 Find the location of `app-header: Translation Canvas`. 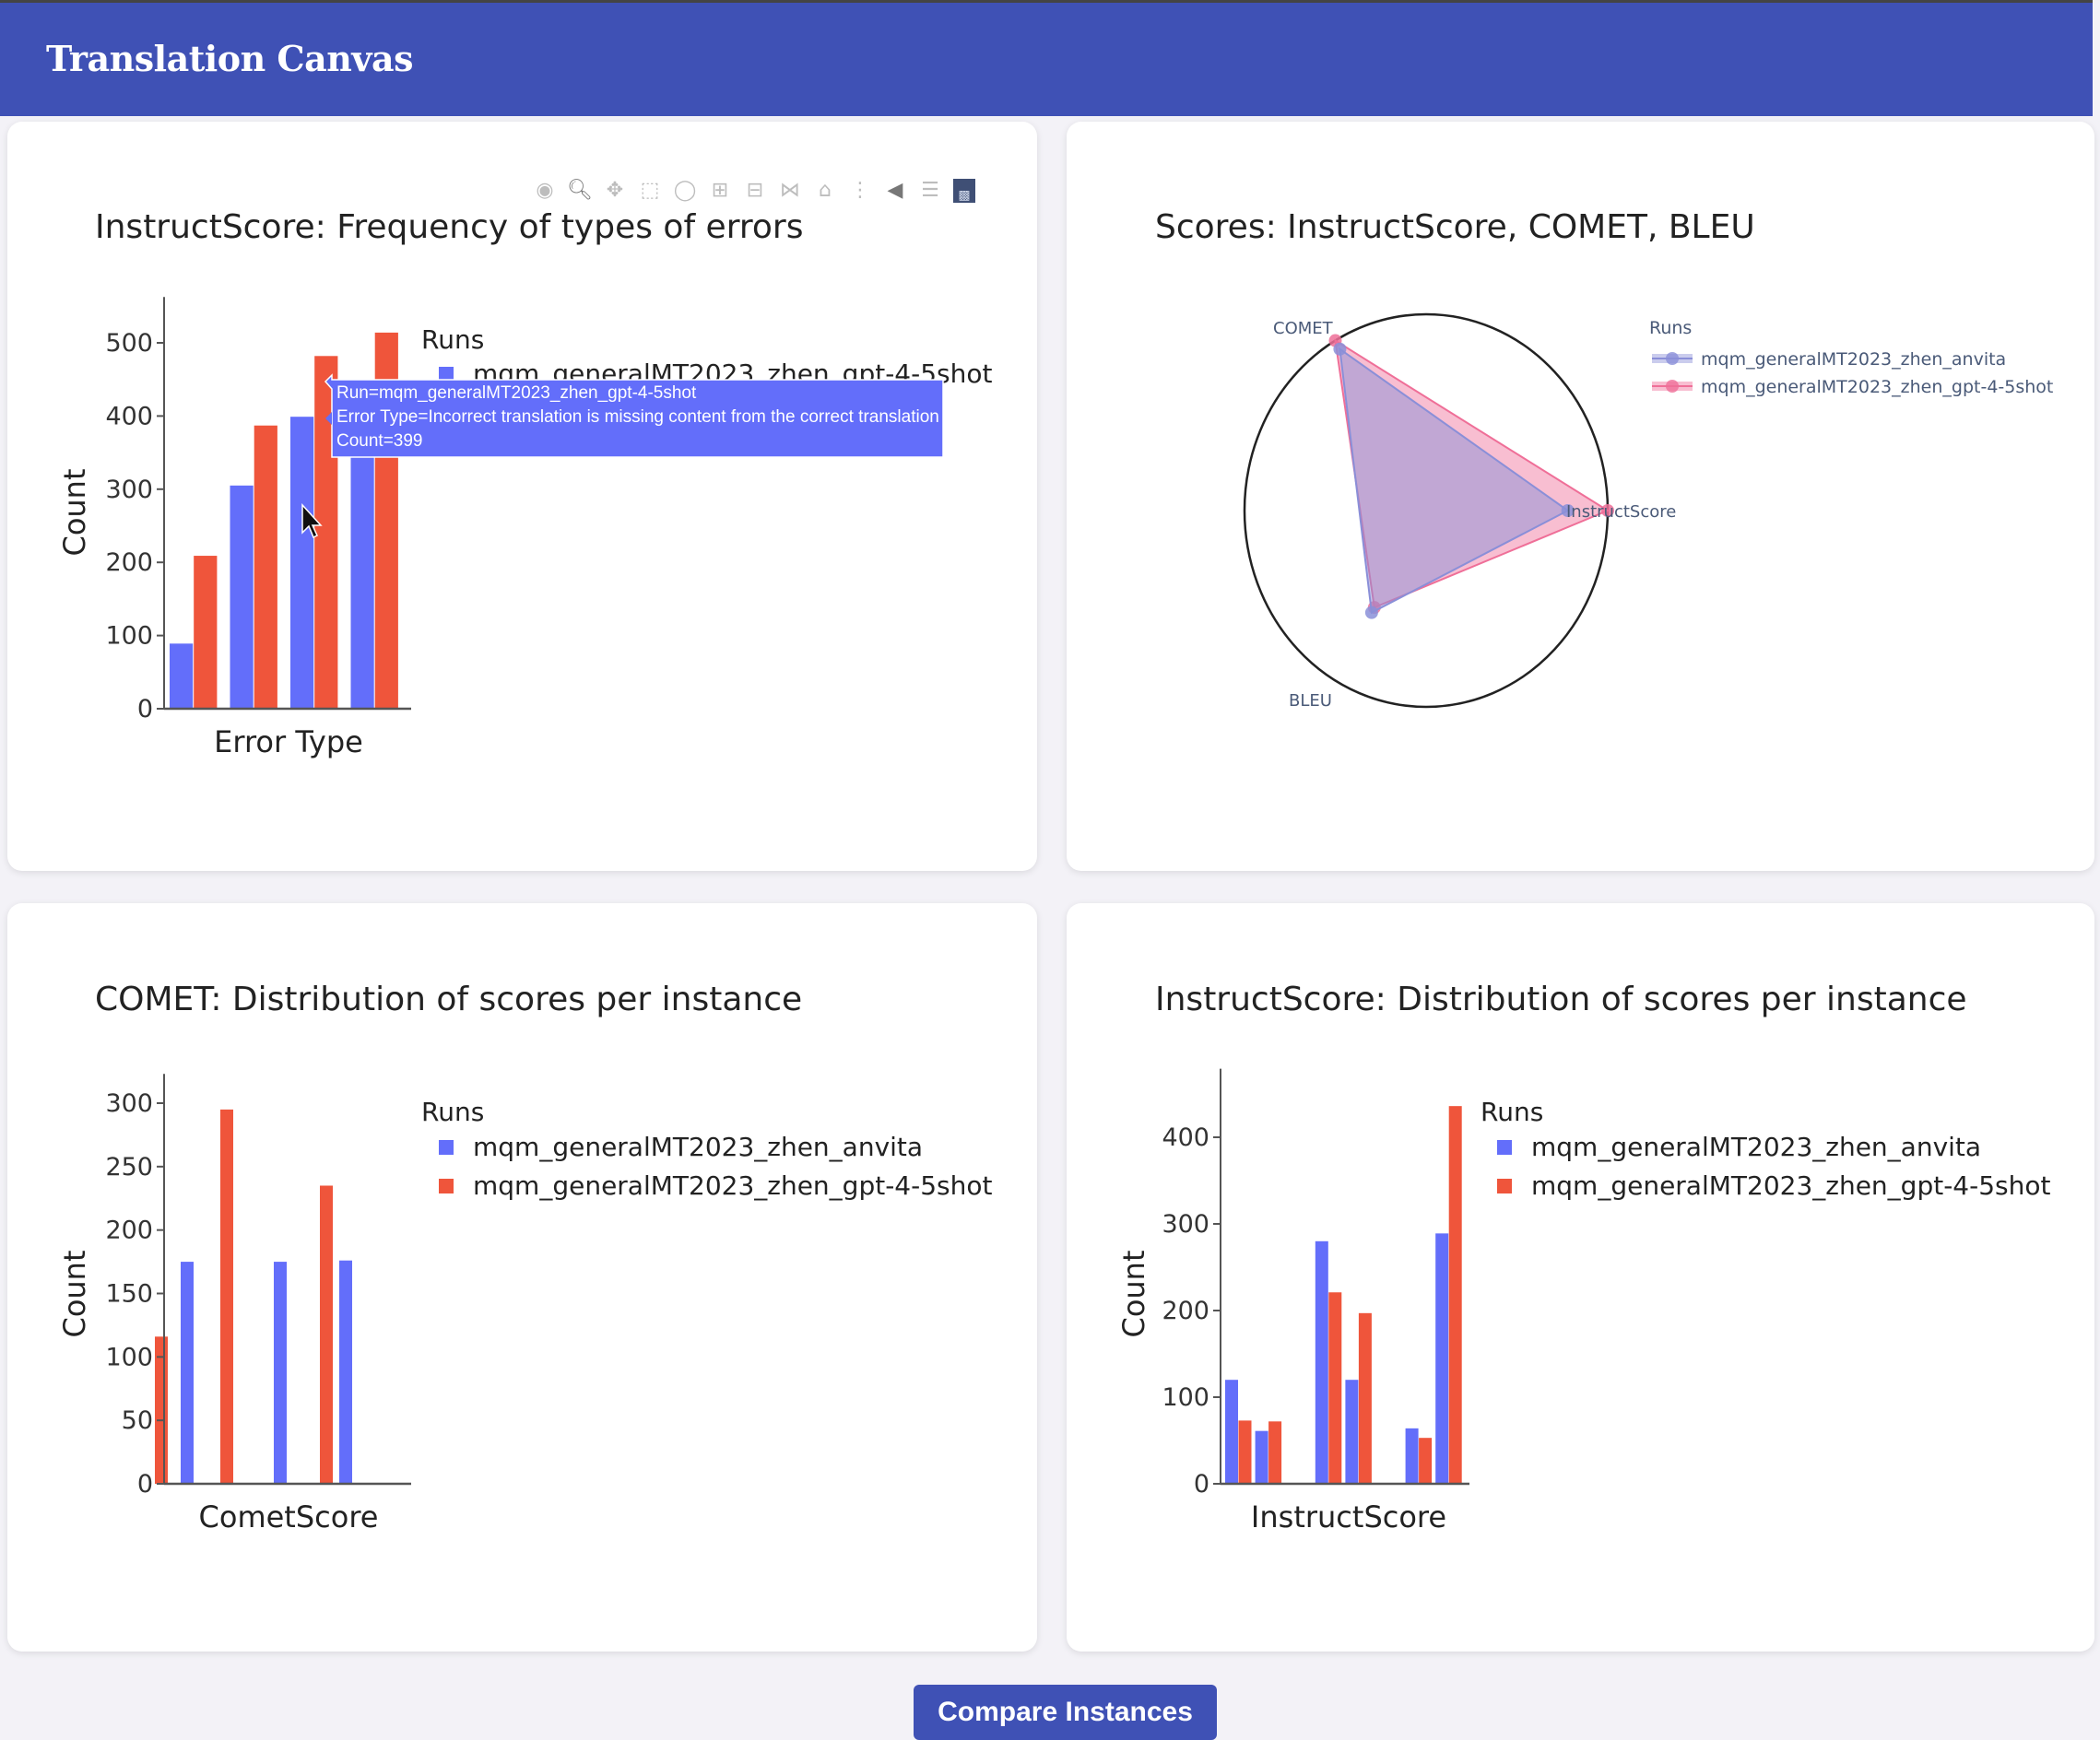

app-header: Translation Canvas is located at coordinates (1046, 58).